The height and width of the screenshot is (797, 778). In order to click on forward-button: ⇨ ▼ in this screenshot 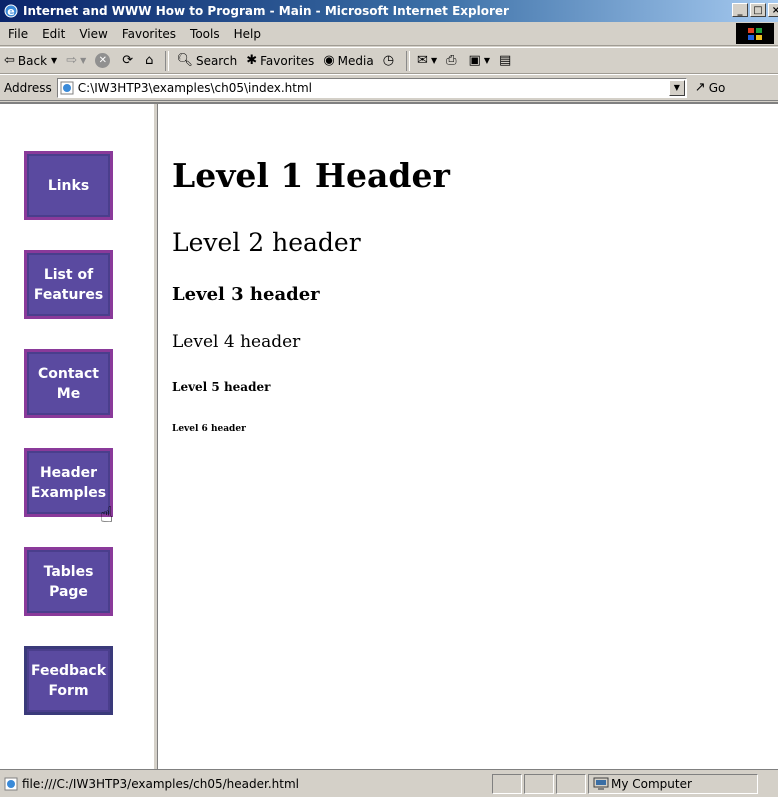, I will do `click(76, 60)`.